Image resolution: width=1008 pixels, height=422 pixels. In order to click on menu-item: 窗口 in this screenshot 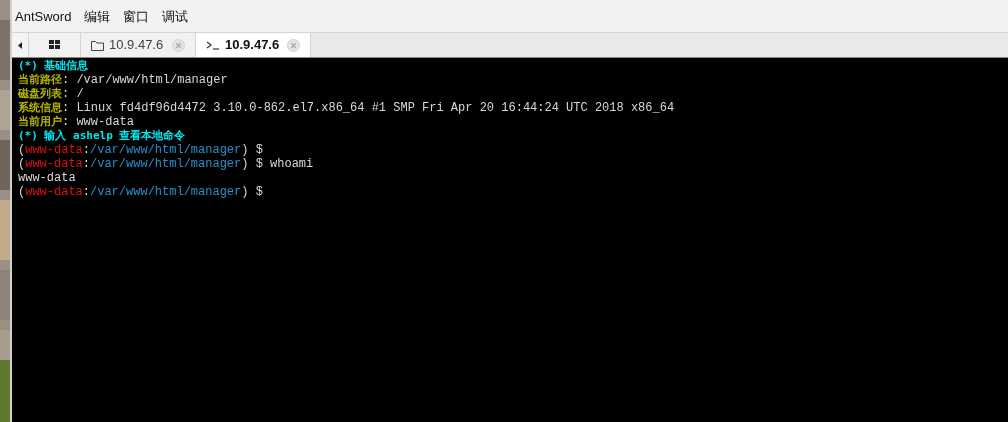, I will do `click(136, 16)`.